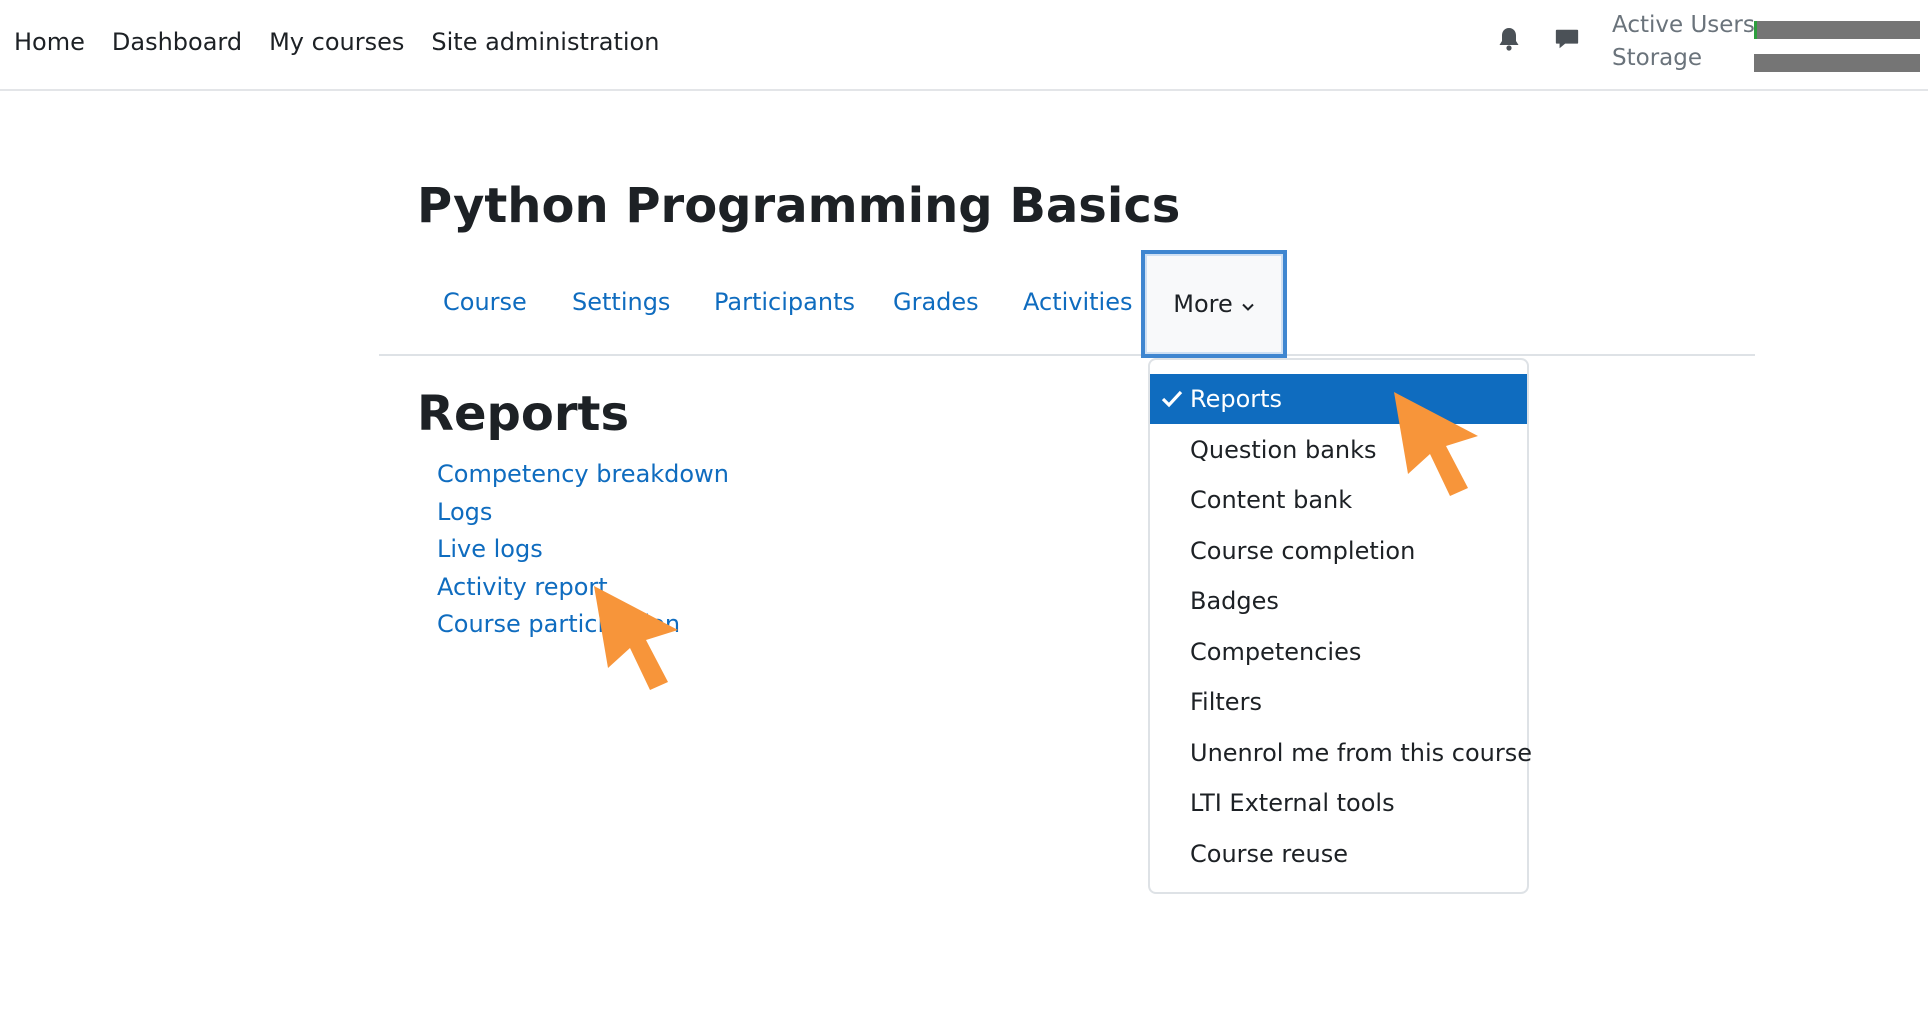 This screenshot has height=1009, width=1928. I want to click on report-link-competency-breakdown: Competency breakdown, so click(583, 475).